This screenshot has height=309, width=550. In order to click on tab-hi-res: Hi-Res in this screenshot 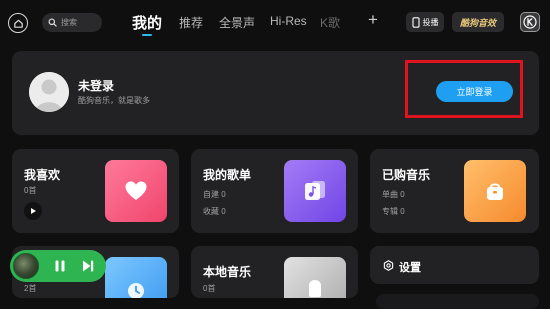, I will do `click(288, 21)`.